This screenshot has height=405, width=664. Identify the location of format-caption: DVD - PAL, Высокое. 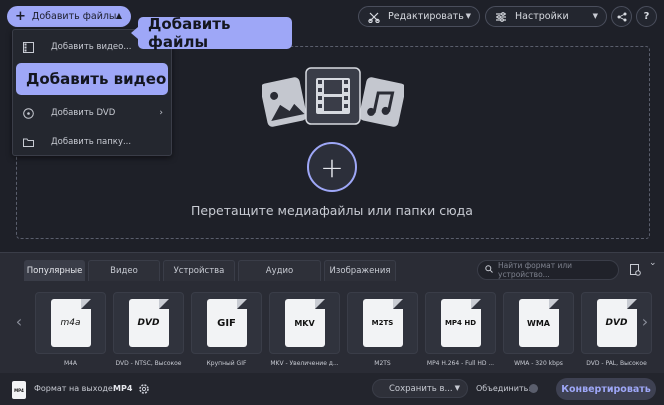
(616, 363).